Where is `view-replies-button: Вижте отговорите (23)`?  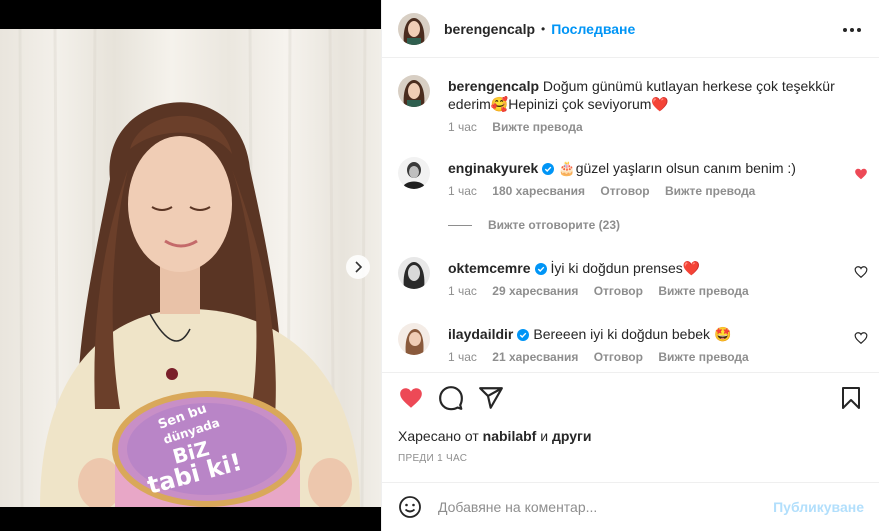 view-replies-button: Вижте отговорите (23) is located at coordinates (534, 225).